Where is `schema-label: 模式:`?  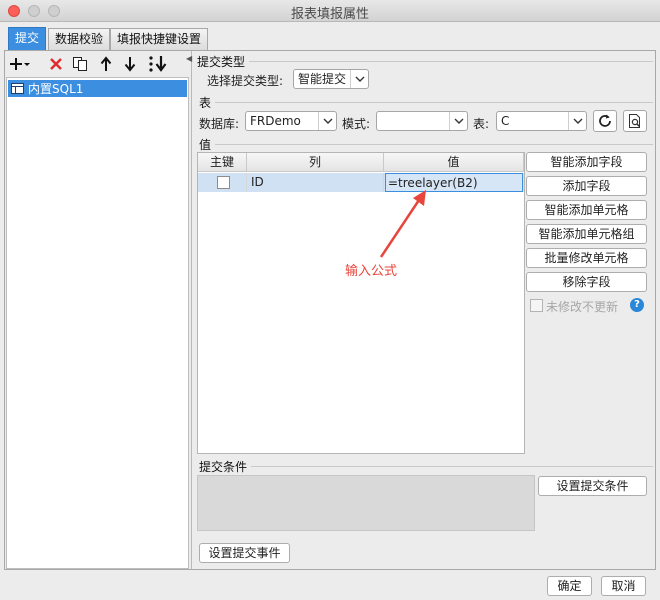 schema-label: 模式: is located at coordinates (356, 124).